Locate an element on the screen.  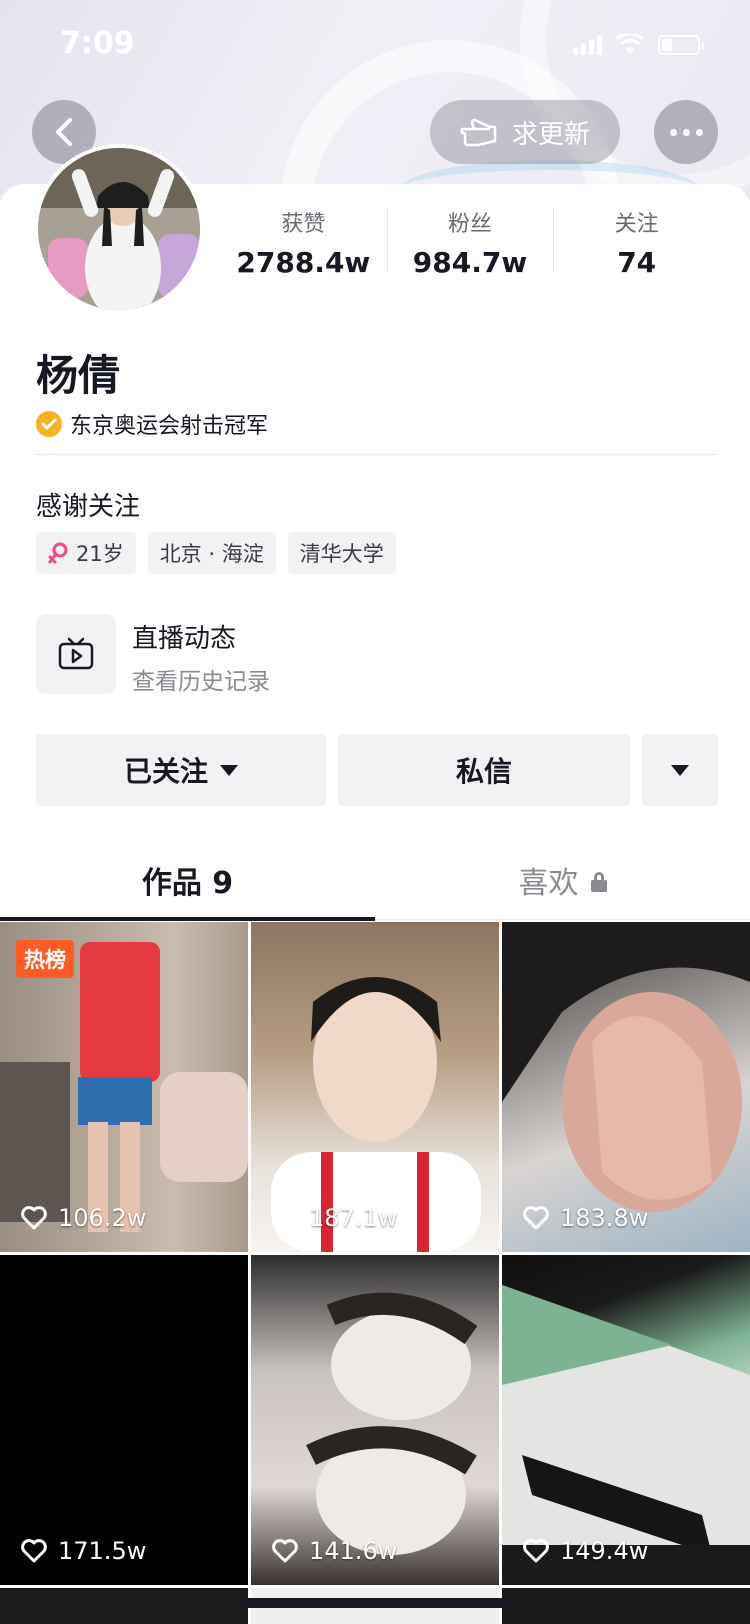
video-thumbnail: 183.8w is located at coordinates (626, 1087).